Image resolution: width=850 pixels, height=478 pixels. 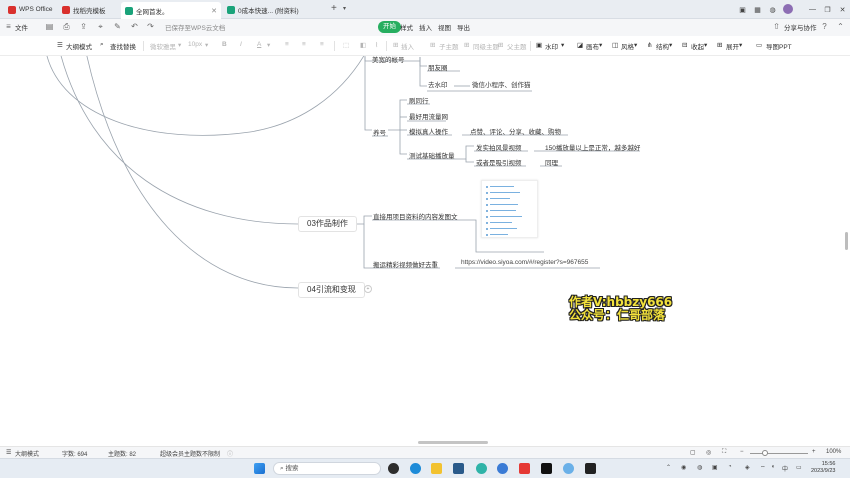 I want to click on new-tab-plus-icon: +, so click(x=334, y=8).